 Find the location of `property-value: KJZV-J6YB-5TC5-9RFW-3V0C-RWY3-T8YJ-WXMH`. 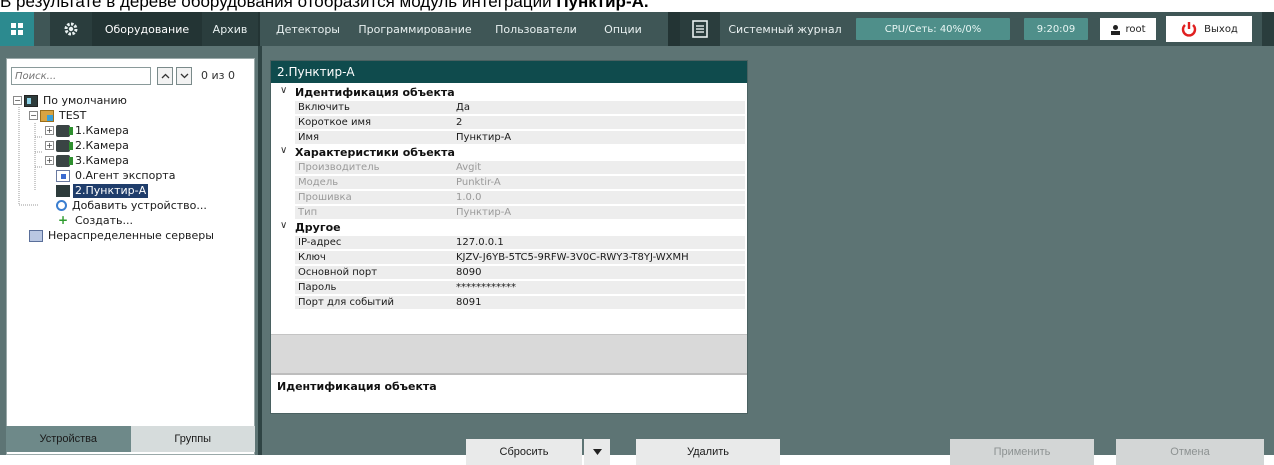

property-value: KJZV-J6YB-5TC5-9RFW-3V0C-RWY3-T8YJ-WXMH is located at coordinates (599, 257).